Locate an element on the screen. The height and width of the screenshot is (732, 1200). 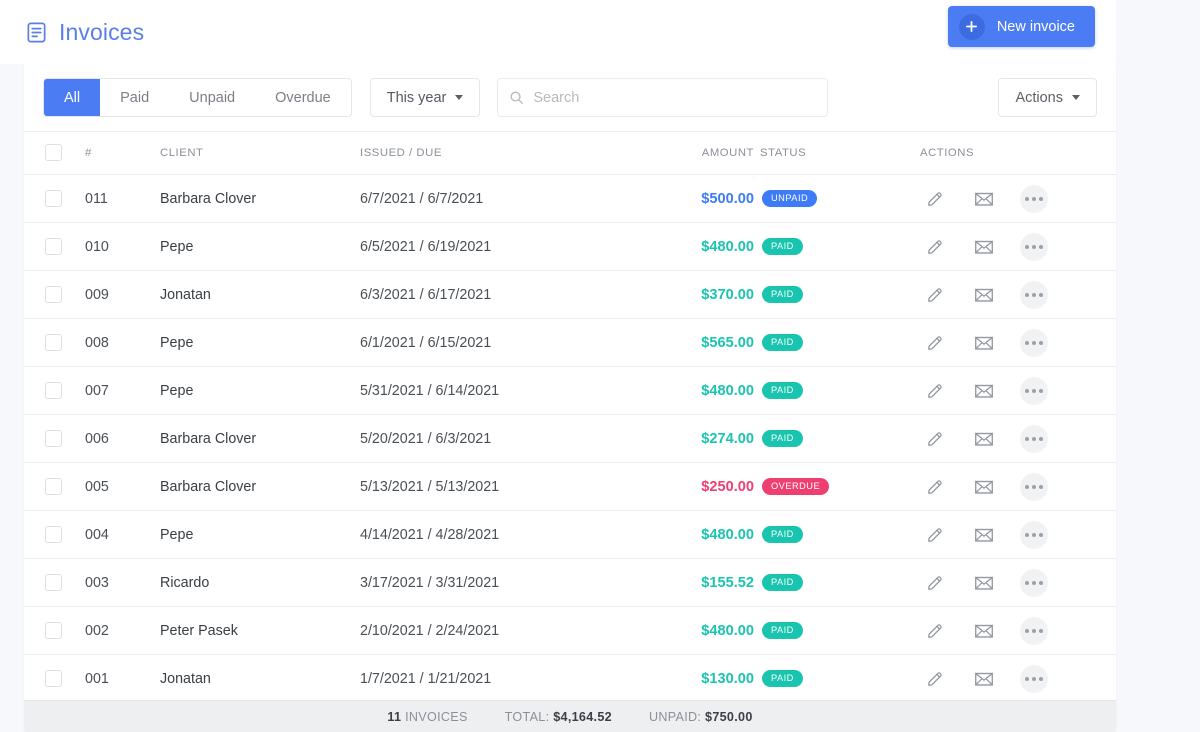
footer-unpaid: UNPAID: $750.00 is located at coordinates (701, 717).